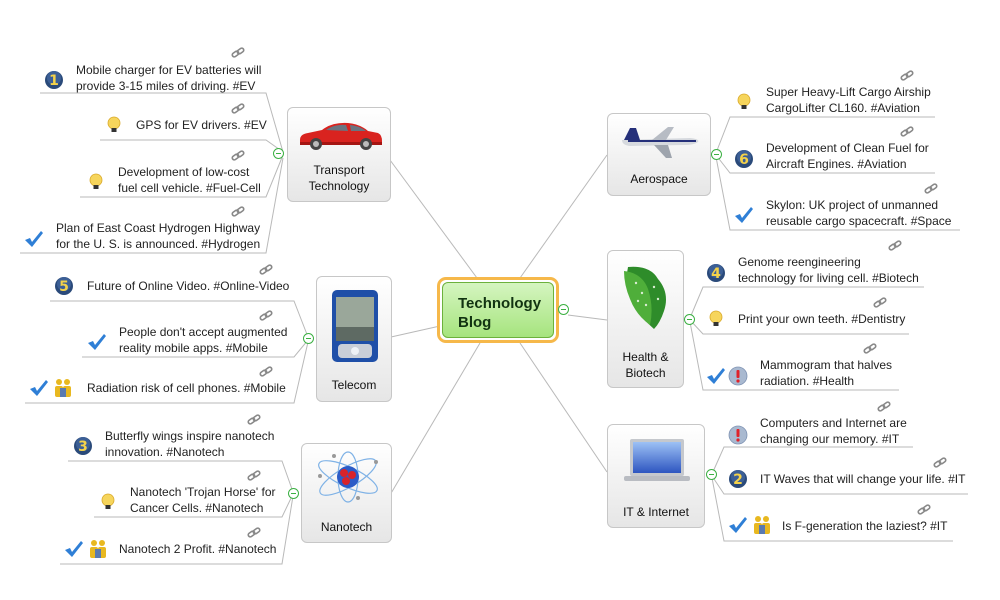 The image size is (1000, 600). I want to click on leaf-nanotech-2-line2: Cancer Cells. #Nanotech, so click(197, 508).